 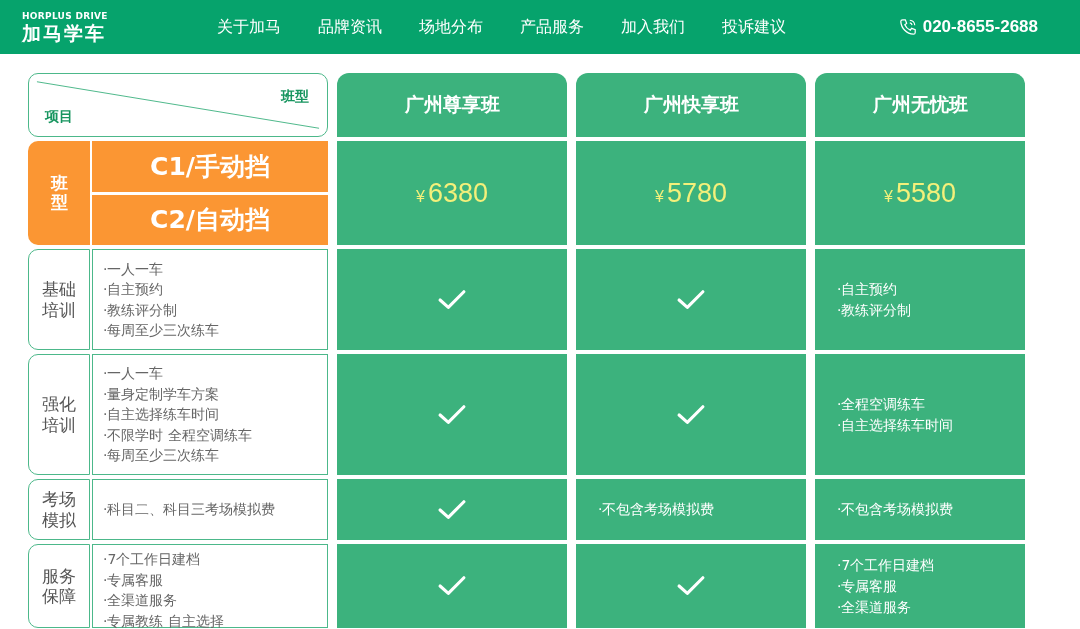 What do you see at coordinates (162, 394) in the screenshot?
I see `feature-line: ·量身定制学车方案` at bounding box center [162, 394].